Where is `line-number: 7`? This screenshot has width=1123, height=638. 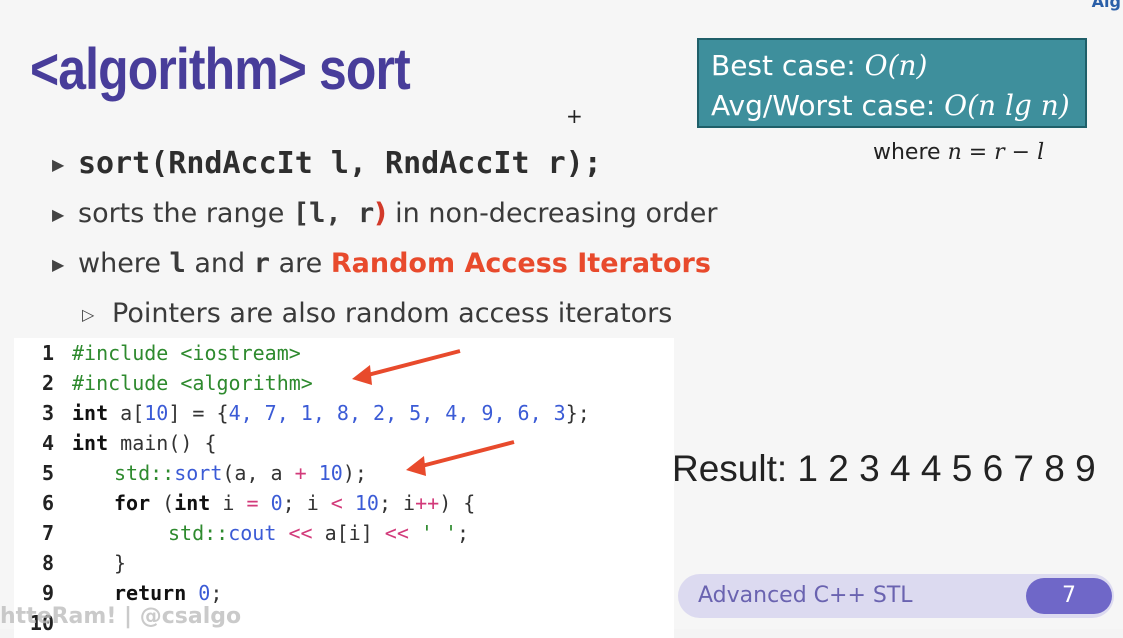
line-number: 7 is located at coordinates (47, 533).